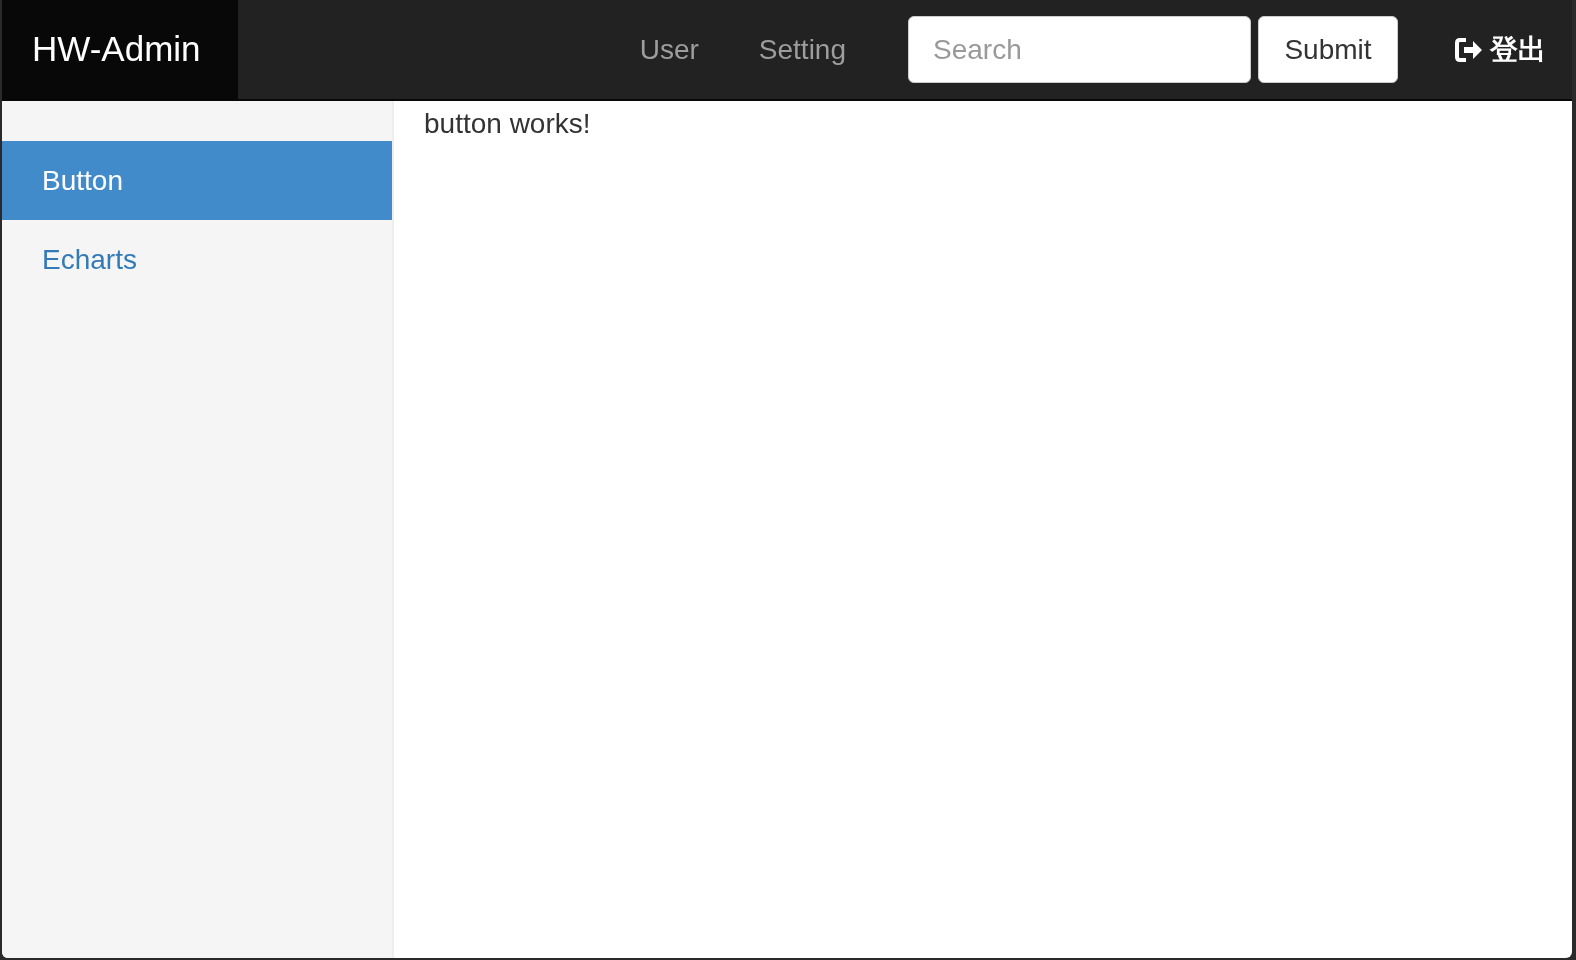  Describe the element at coordinates (1328, 49) in the screenshot. I see `submit-button: Submit` at that location.